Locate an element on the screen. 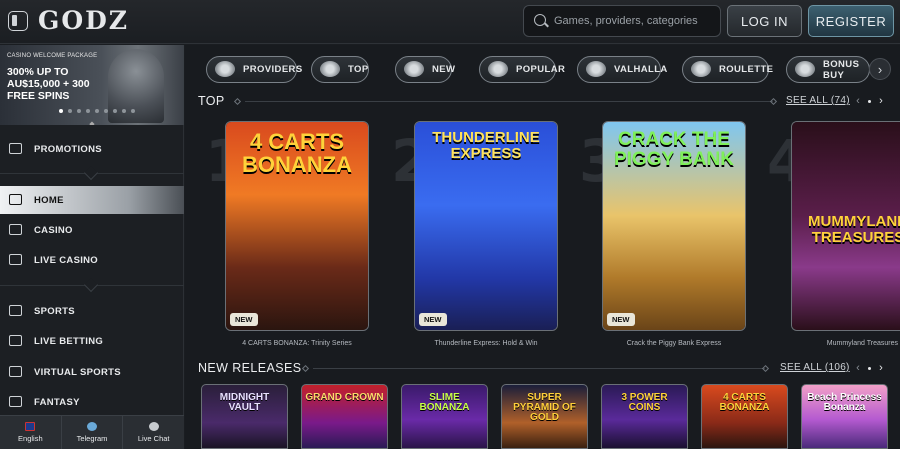  game-title: CRACK THE PIGGY BANK is located at coordinates (673, 149).